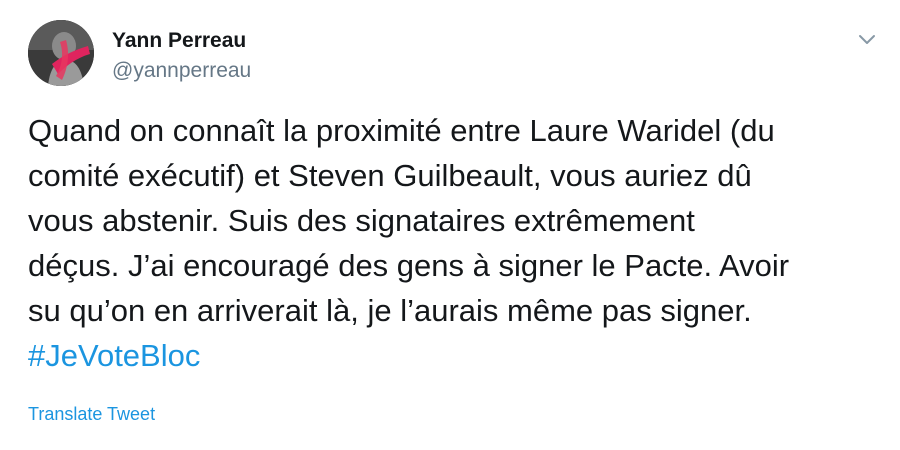  I want to click on author-handle: @yannperreau, so click(181, 71).